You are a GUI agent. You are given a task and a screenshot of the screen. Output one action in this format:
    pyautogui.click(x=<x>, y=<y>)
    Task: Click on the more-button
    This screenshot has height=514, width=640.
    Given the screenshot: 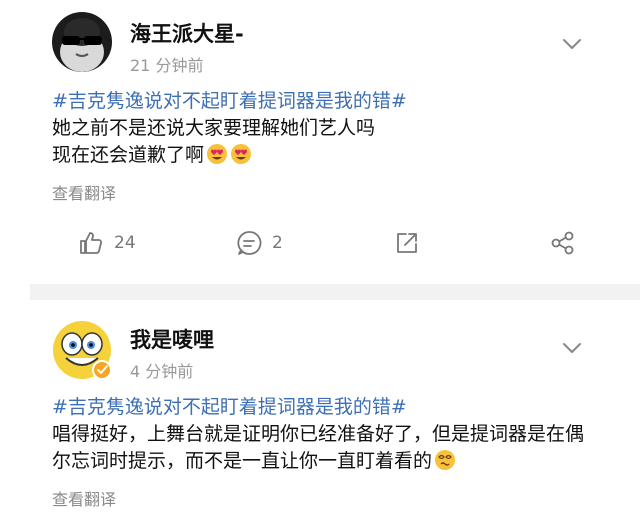 What is the action you would take?
    pyautogui.click(x=563, y=243)
    